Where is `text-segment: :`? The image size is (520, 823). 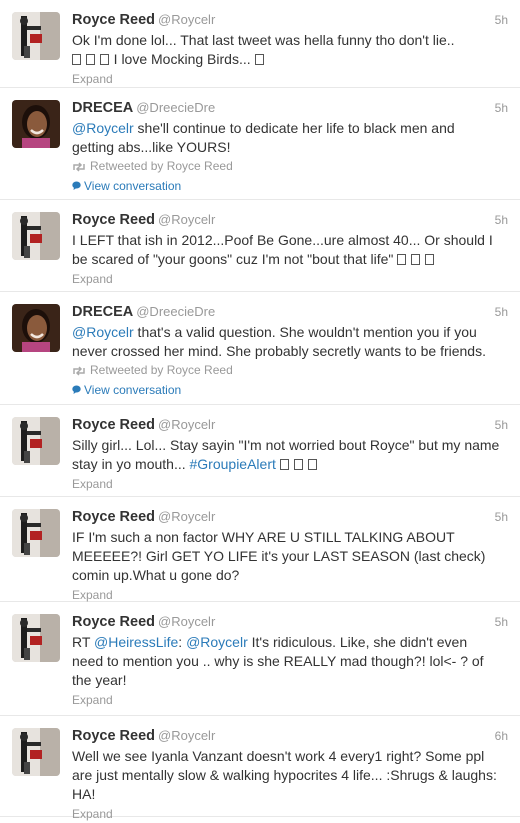
text-segment: : is located at coordinates (182, 642).